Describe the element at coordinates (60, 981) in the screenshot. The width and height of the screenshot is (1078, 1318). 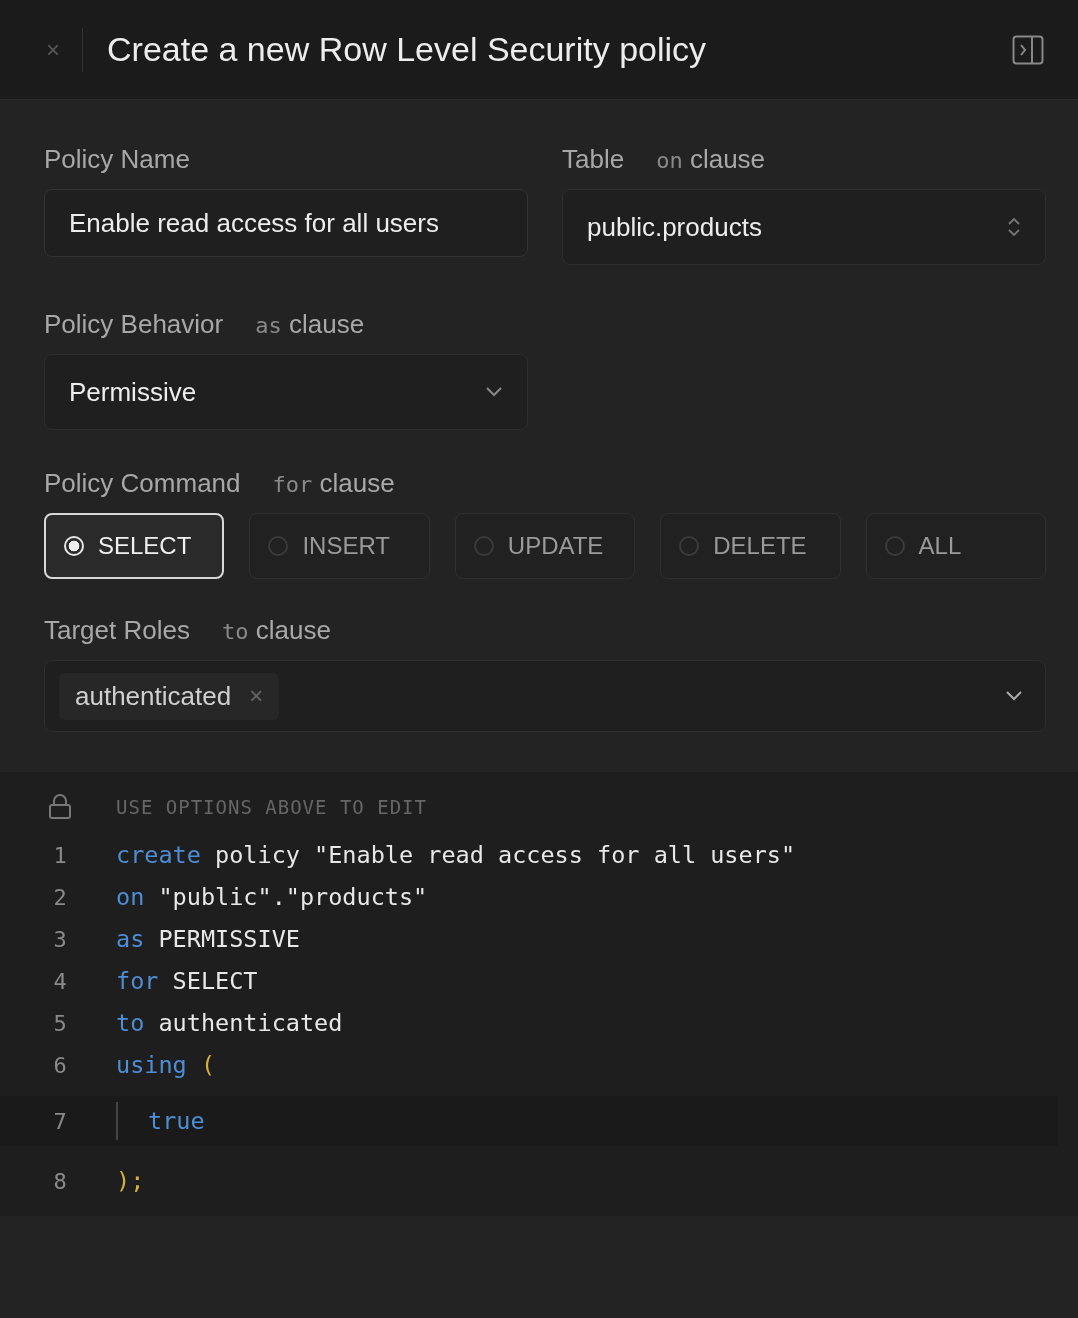
I see `line-number: 4` at that location.